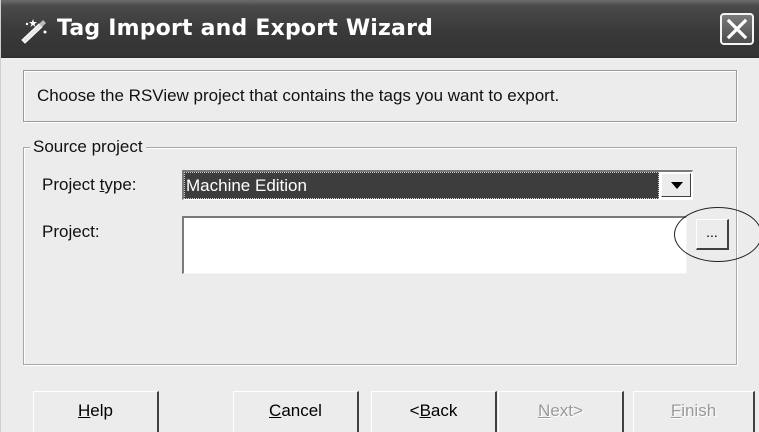  I want to click on cancel-mnemonic: C, so click(275, 410).